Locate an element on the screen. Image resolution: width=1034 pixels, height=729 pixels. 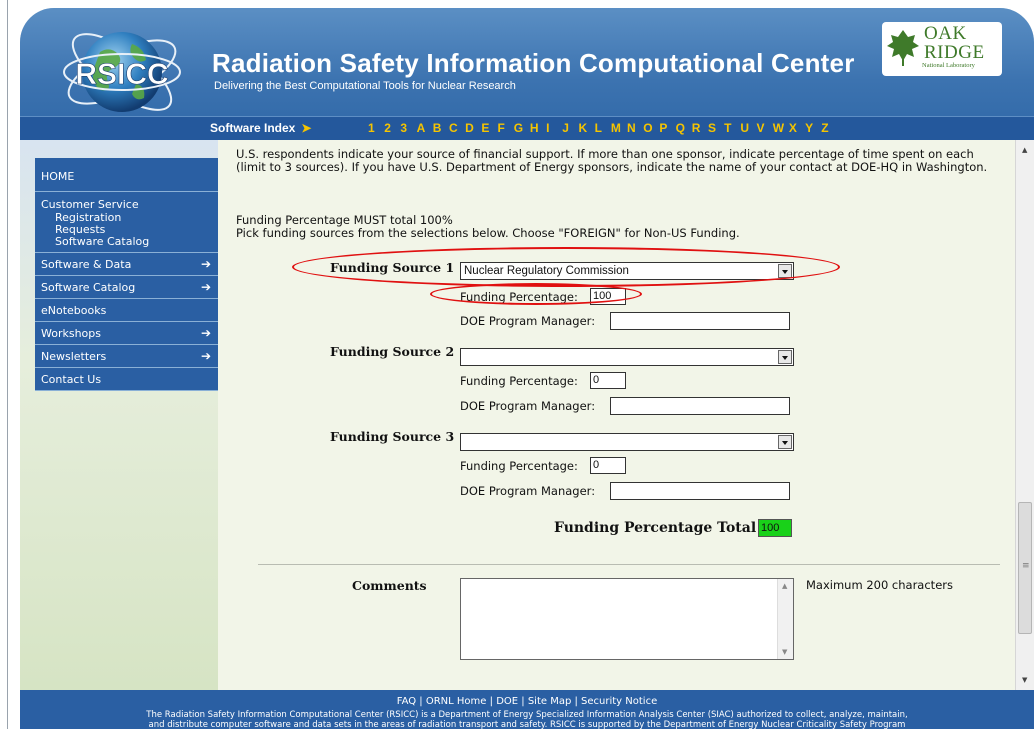
sidebar-item-label: eNotebooks is located at coordinates (74, 310).